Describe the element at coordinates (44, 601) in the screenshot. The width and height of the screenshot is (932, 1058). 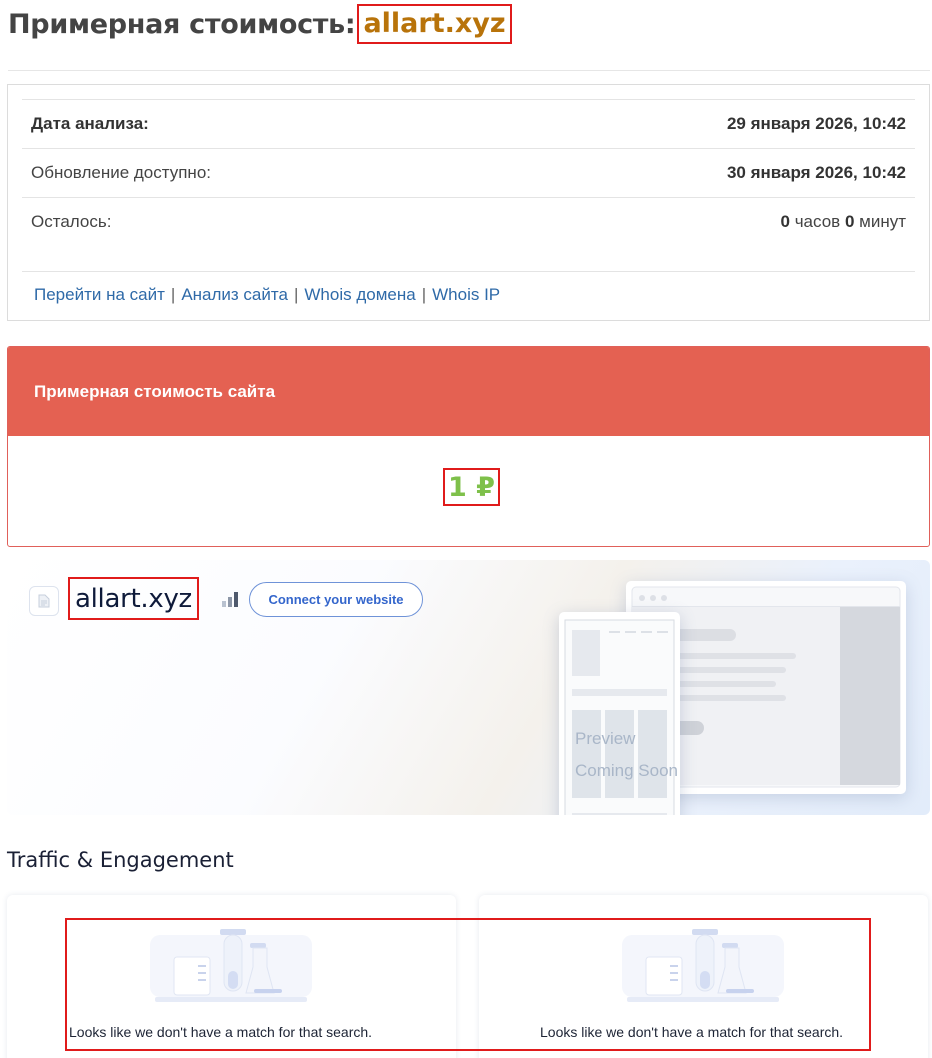
I see `favicon-placeholder-icon` at that location.